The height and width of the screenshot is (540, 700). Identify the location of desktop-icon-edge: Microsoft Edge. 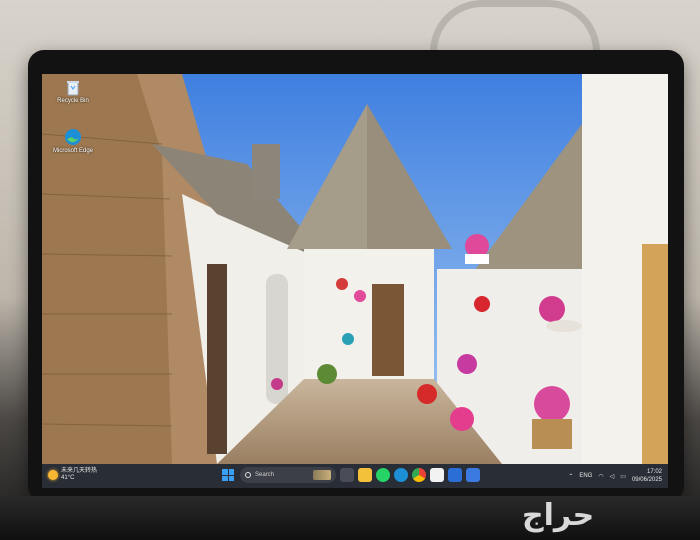
(73, 141).